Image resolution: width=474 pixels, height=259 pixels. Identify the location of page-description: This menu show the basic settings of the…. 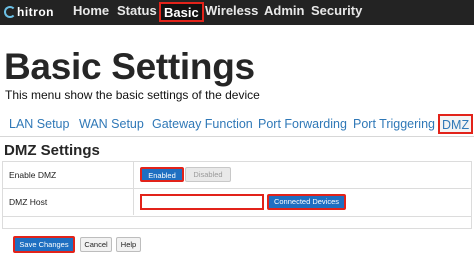
(132, 95).